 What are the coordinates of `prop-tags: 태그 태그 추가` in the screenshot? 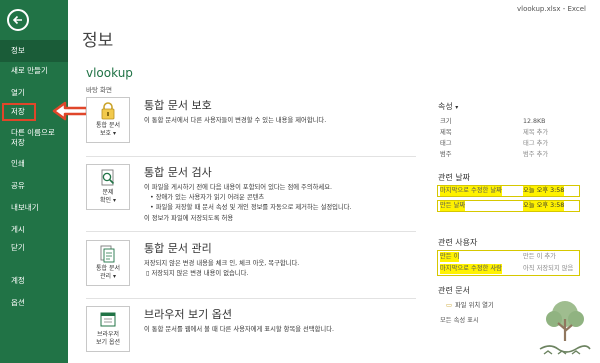 It's located at (514, 144).